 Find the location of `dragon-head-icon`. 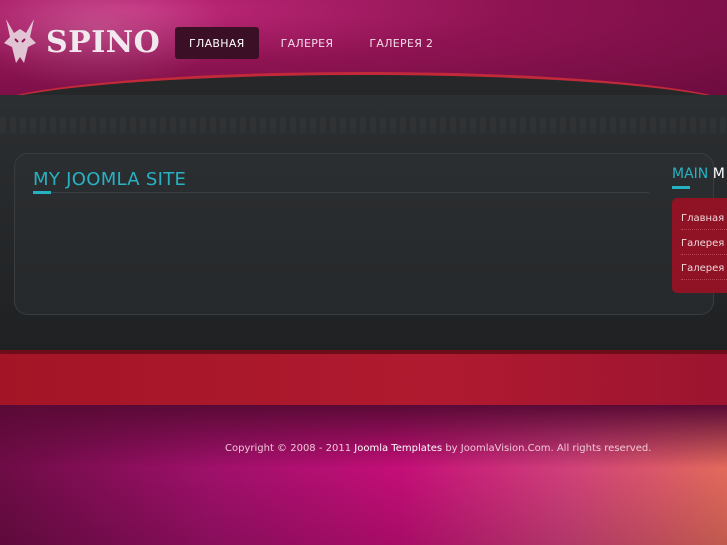

dragon-head-icon is located at coordinates (20, 42).